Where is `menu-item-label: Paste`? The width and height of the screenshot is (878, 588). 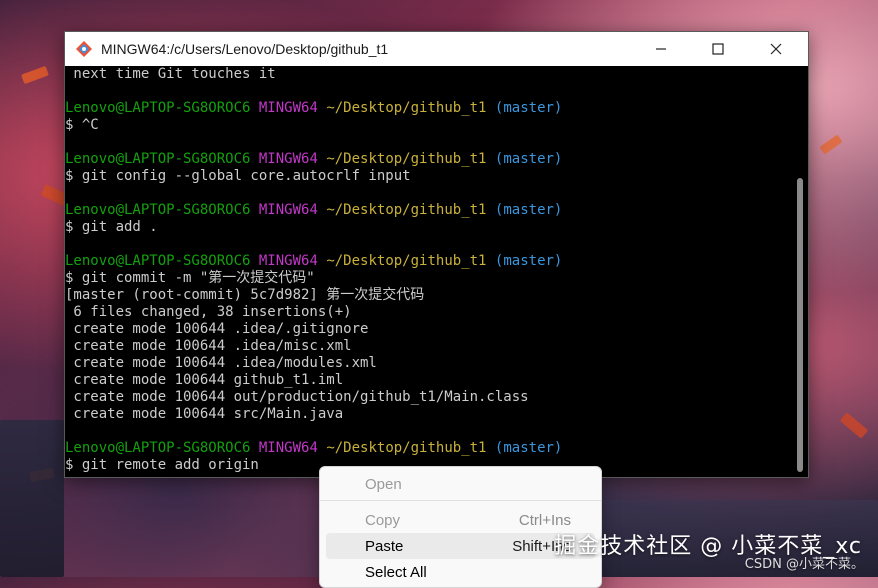
menu-item-label: Paste is located at coordinates (384, 546).